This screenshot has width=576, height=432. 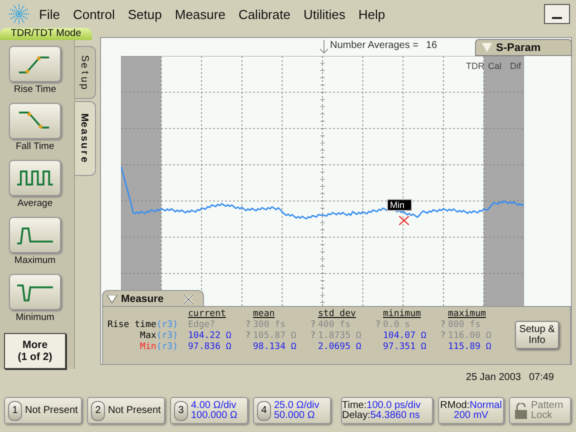 I want to click on table-cell: 104.22 Ω, so click(x=210, y=336).